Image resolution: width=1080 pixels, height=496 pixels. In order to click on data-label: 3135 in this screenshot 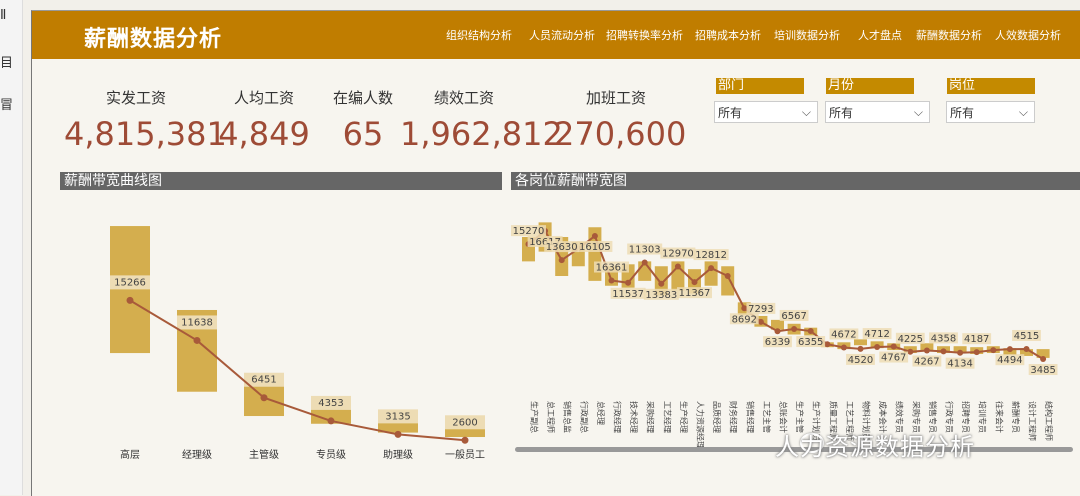, I will do `click(397, 416)`.